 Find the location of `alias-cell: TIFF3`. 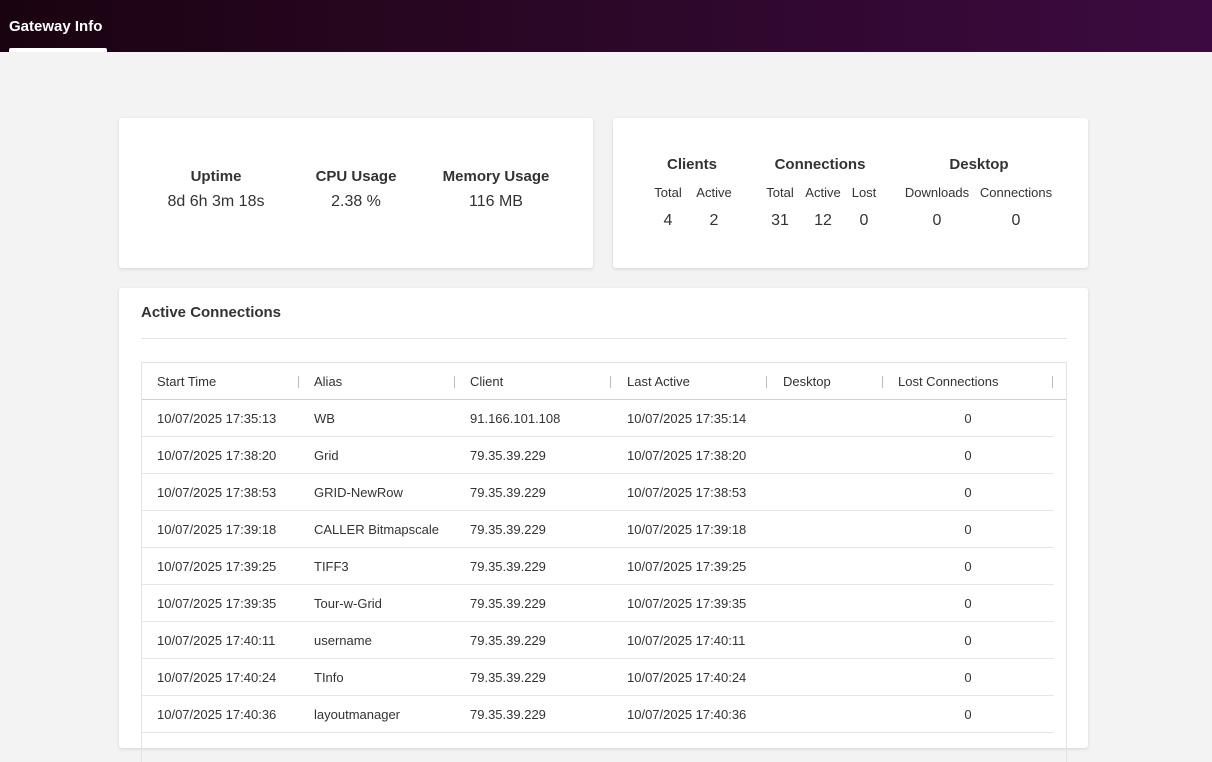

alias-cell: TIFF3 is located at coordinates (331, 566).